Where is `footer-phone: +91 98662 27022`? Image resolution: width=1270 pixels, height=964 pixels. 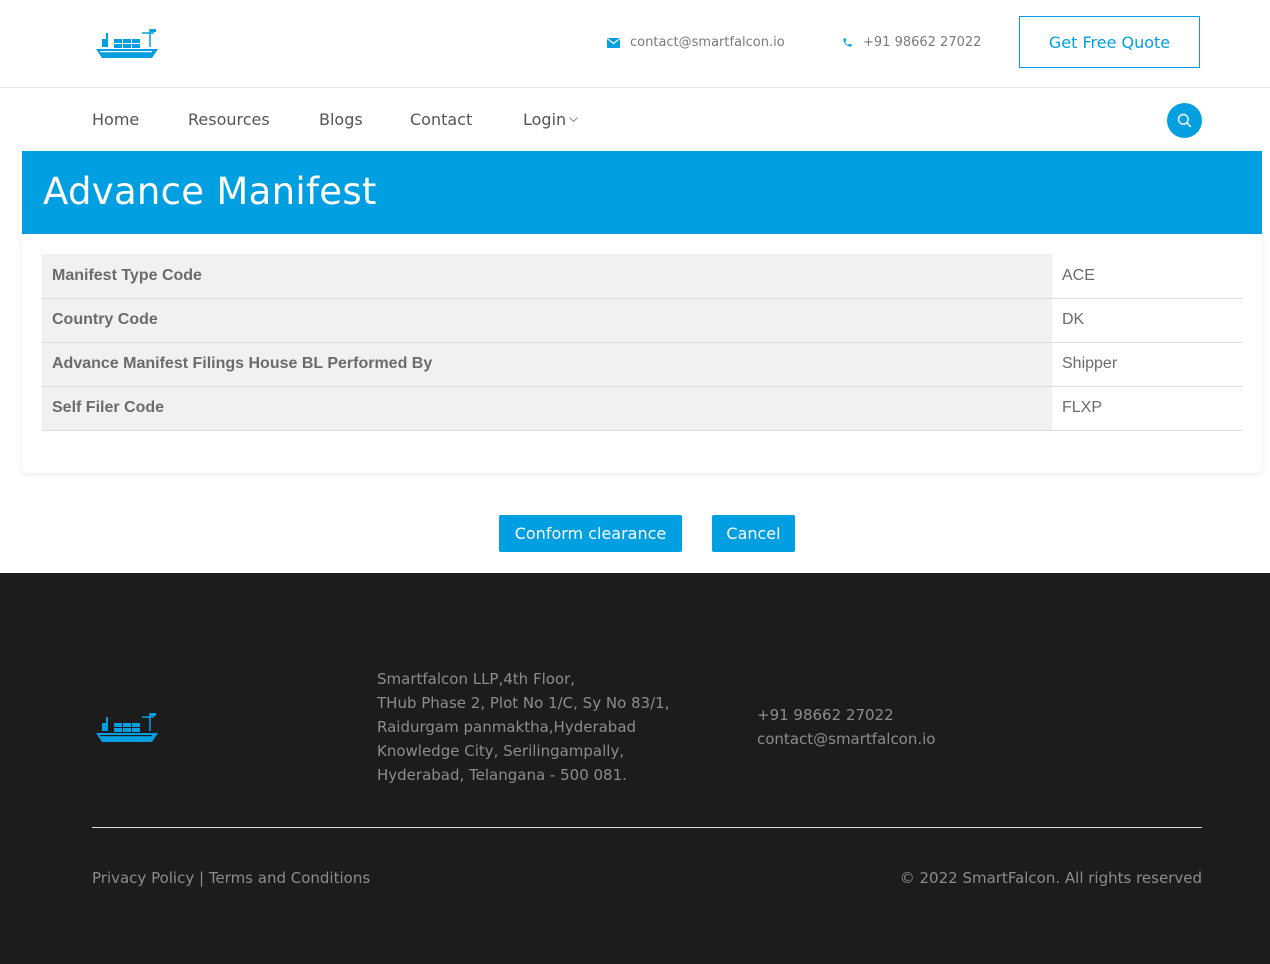 footer-phone: +91 98662 27022 is located at coordinates (846, 715).